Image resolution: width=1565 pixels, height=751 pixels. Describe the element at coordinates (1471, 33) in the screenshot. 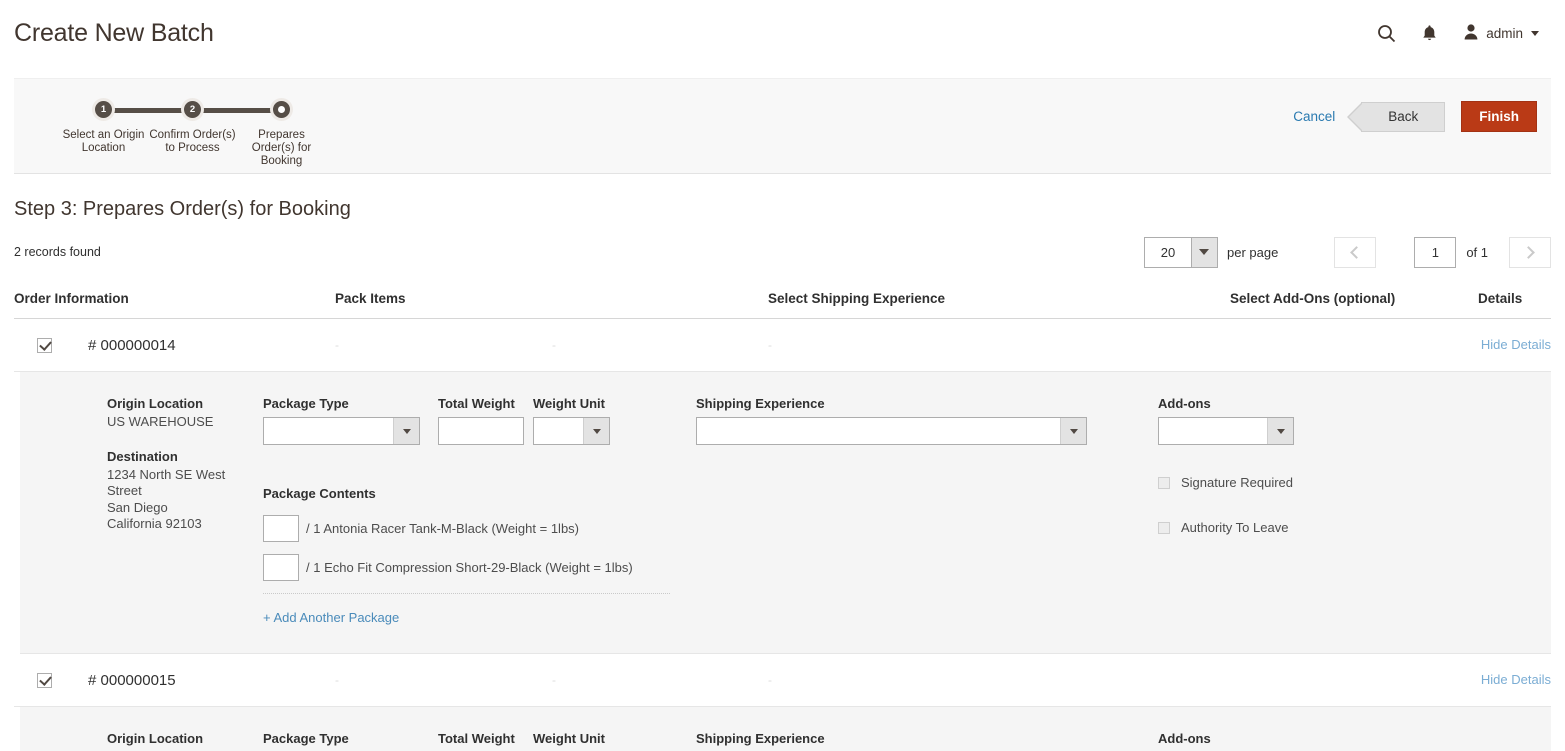

I see `user-avatar-icon` at that location.